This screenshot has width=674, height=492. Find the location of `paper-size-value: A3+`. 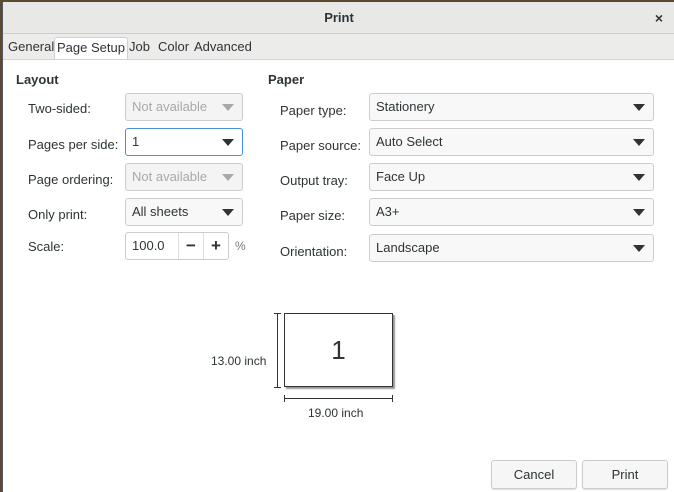

paper-size-value: A3+ is located at coordinates (388, 211).